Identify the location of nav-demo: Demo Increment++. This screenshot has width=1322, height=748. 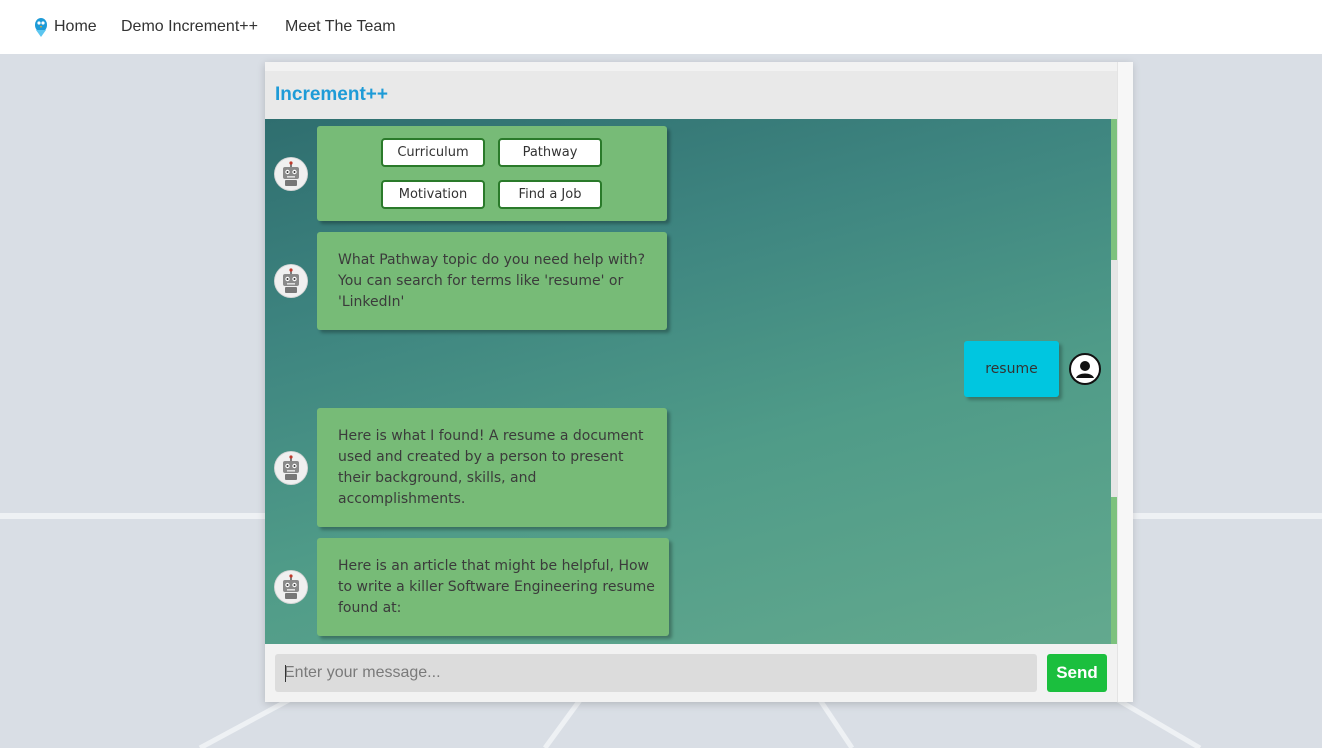
(189, 27).